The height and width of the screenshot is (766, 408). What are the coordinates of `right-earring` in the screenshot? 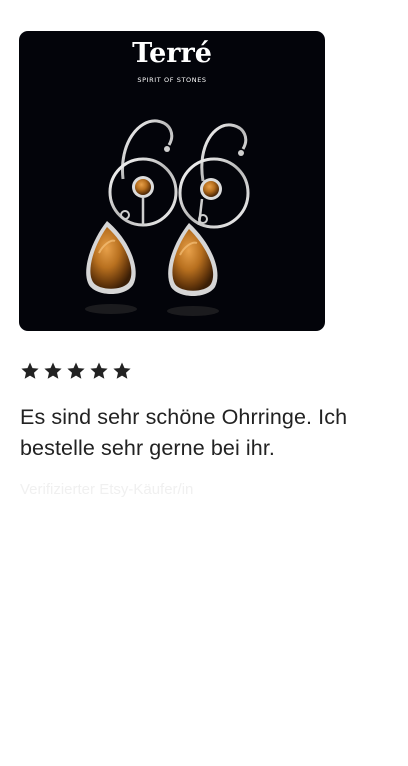 It's located at (209, 209).